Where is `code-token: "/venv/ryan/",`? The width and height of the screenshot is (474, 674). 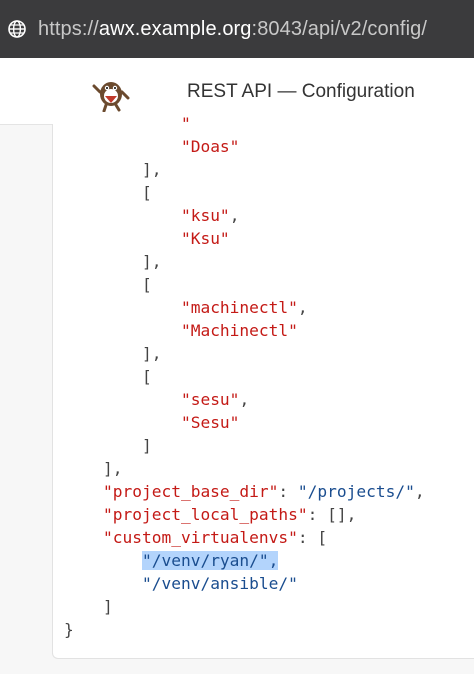
code-token: "/venv/ryan/", is located at coordinates (210, 560).